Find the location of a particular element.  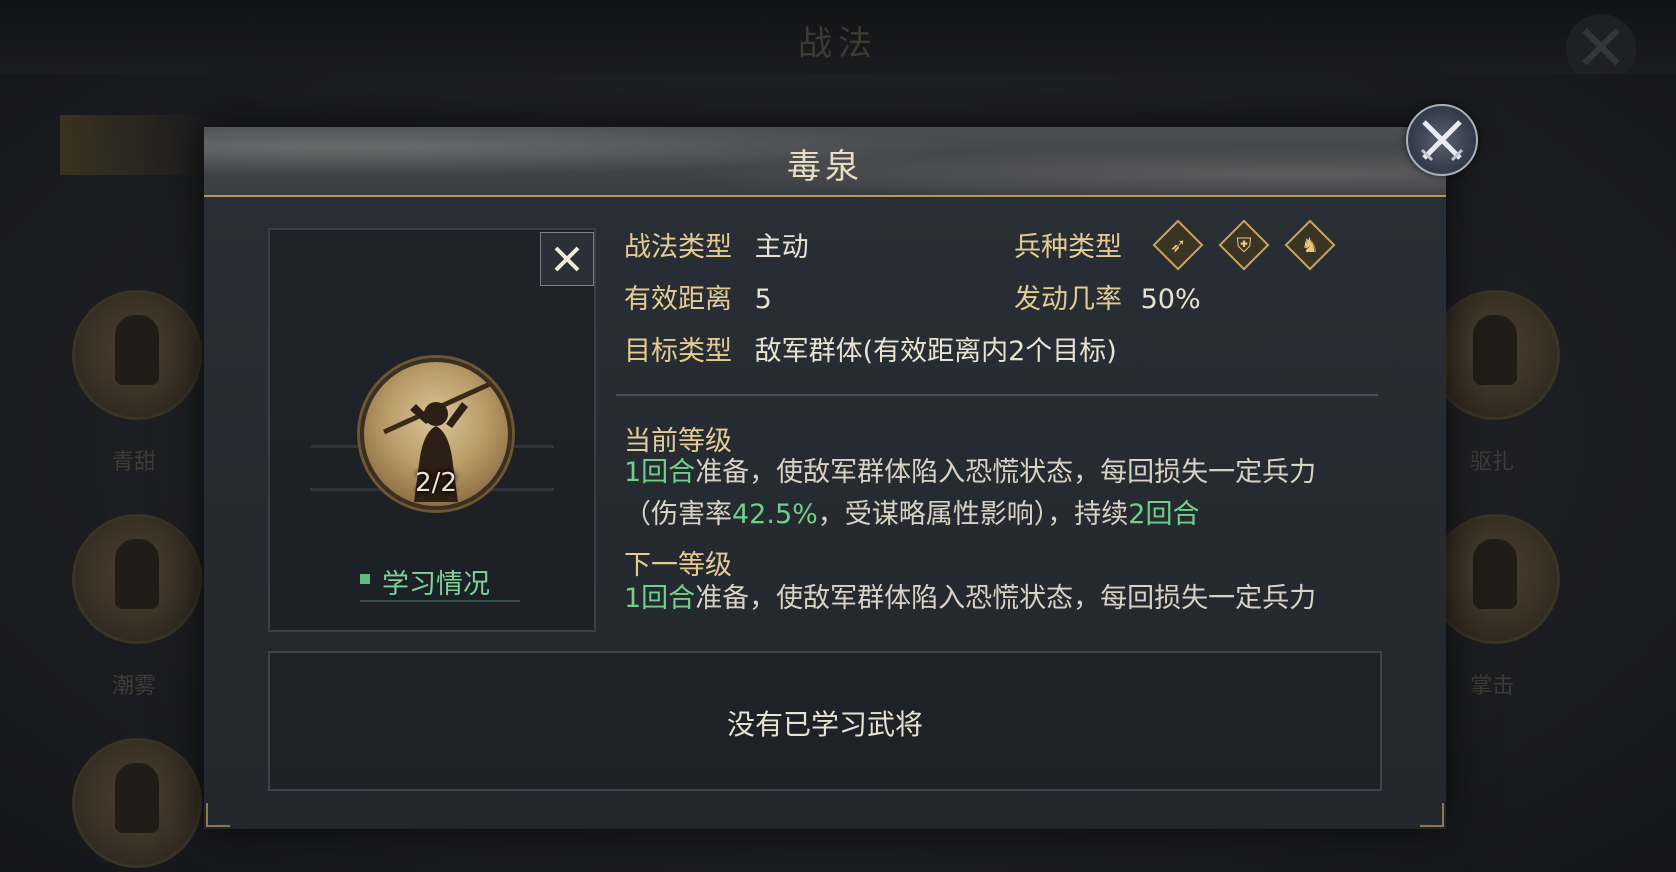

no-learned-generals-text: 没有已学习武将 is located at coordinates (824, 724).